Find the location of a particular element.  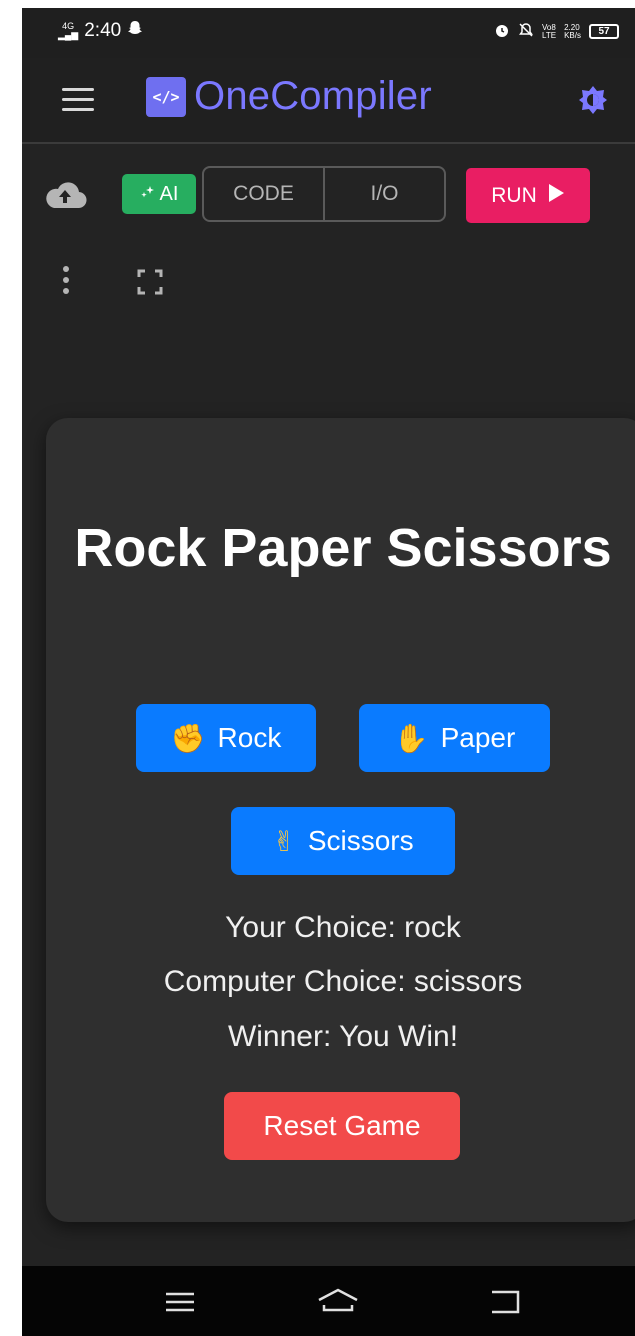

ai-button: AI is located at coordinates (159, 194).